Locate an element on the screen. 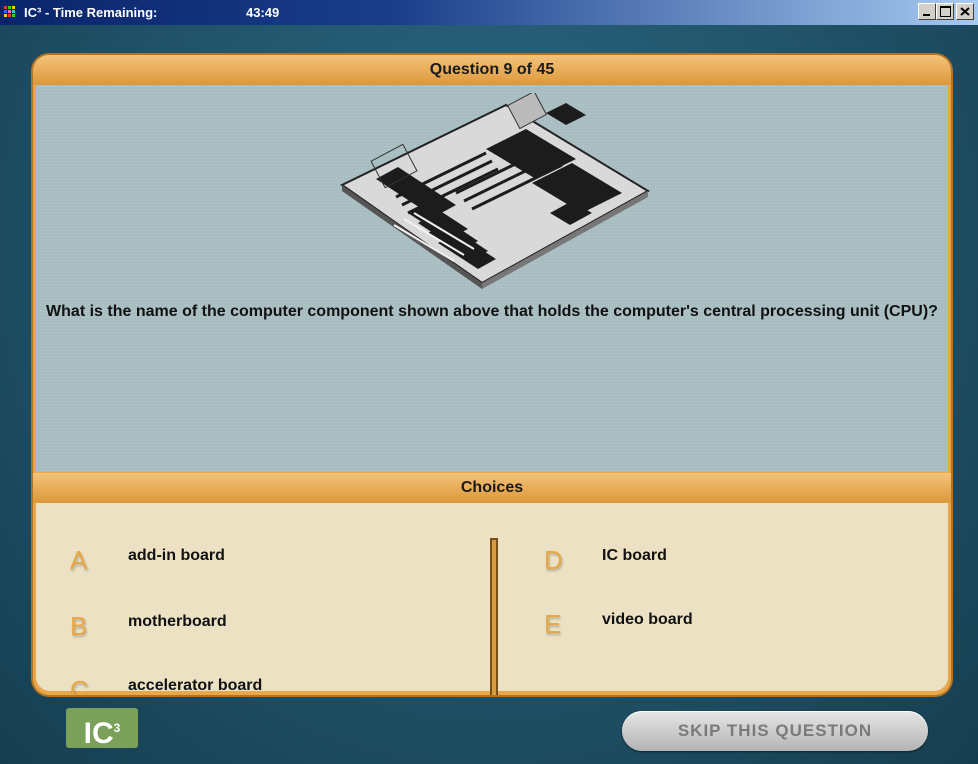  choice-e: E video board is located at coordinates (724, 625).